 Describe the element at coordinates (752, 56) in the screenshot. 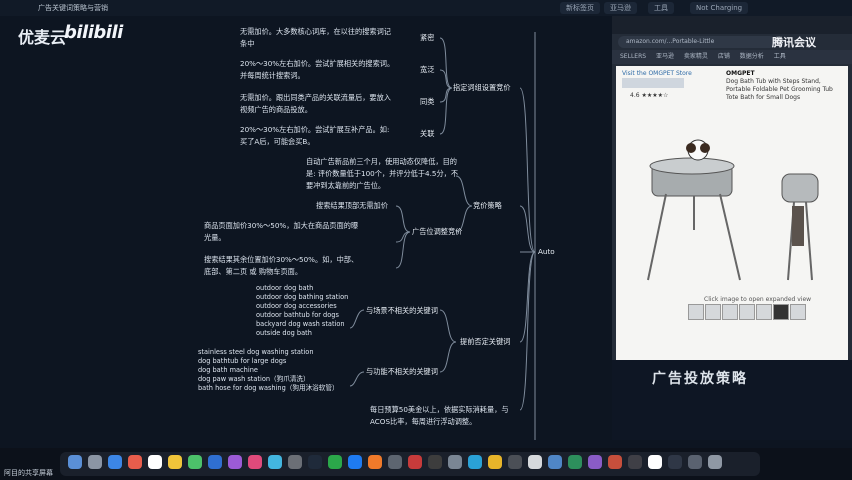

I see `bookmark-5: 数据分析` at that location.